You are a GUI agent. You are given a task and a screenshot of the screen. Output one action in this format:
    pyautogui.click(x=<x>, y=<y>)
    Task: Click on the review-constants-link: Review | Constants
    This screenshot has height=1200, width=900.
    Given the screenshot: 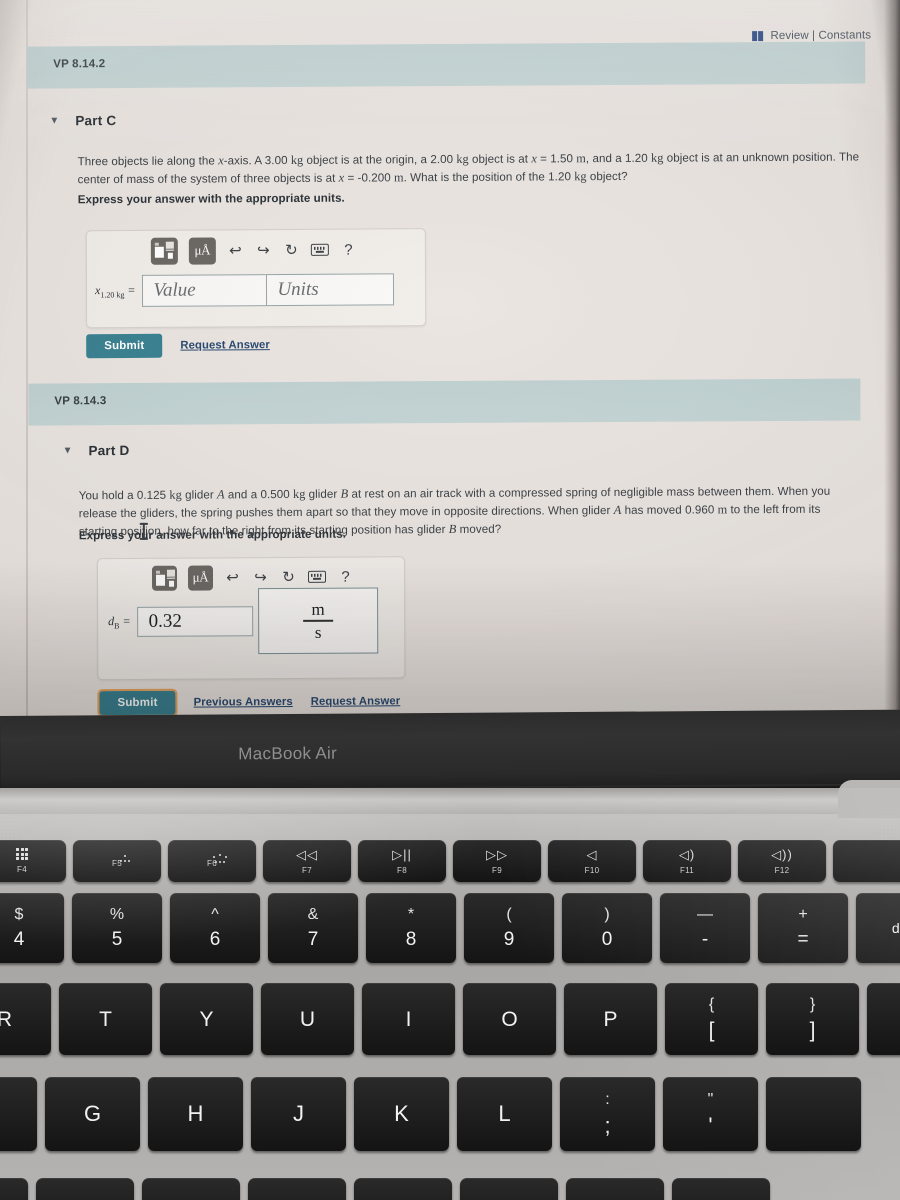 What is the action you would take?
    pyautogui.click(x=811, y=35)
    